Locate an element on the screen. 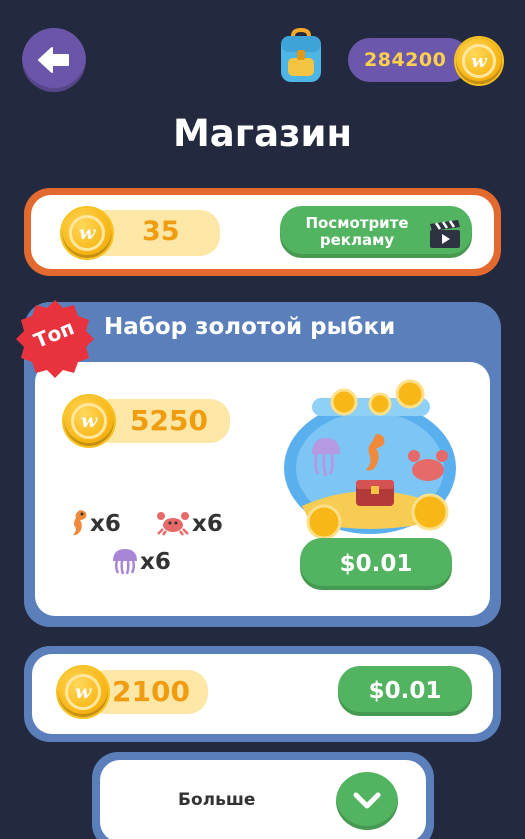 Image resolution: width=525 pixels, height=839 pixels. fishbowl-image is located at coordinates (370, 458).